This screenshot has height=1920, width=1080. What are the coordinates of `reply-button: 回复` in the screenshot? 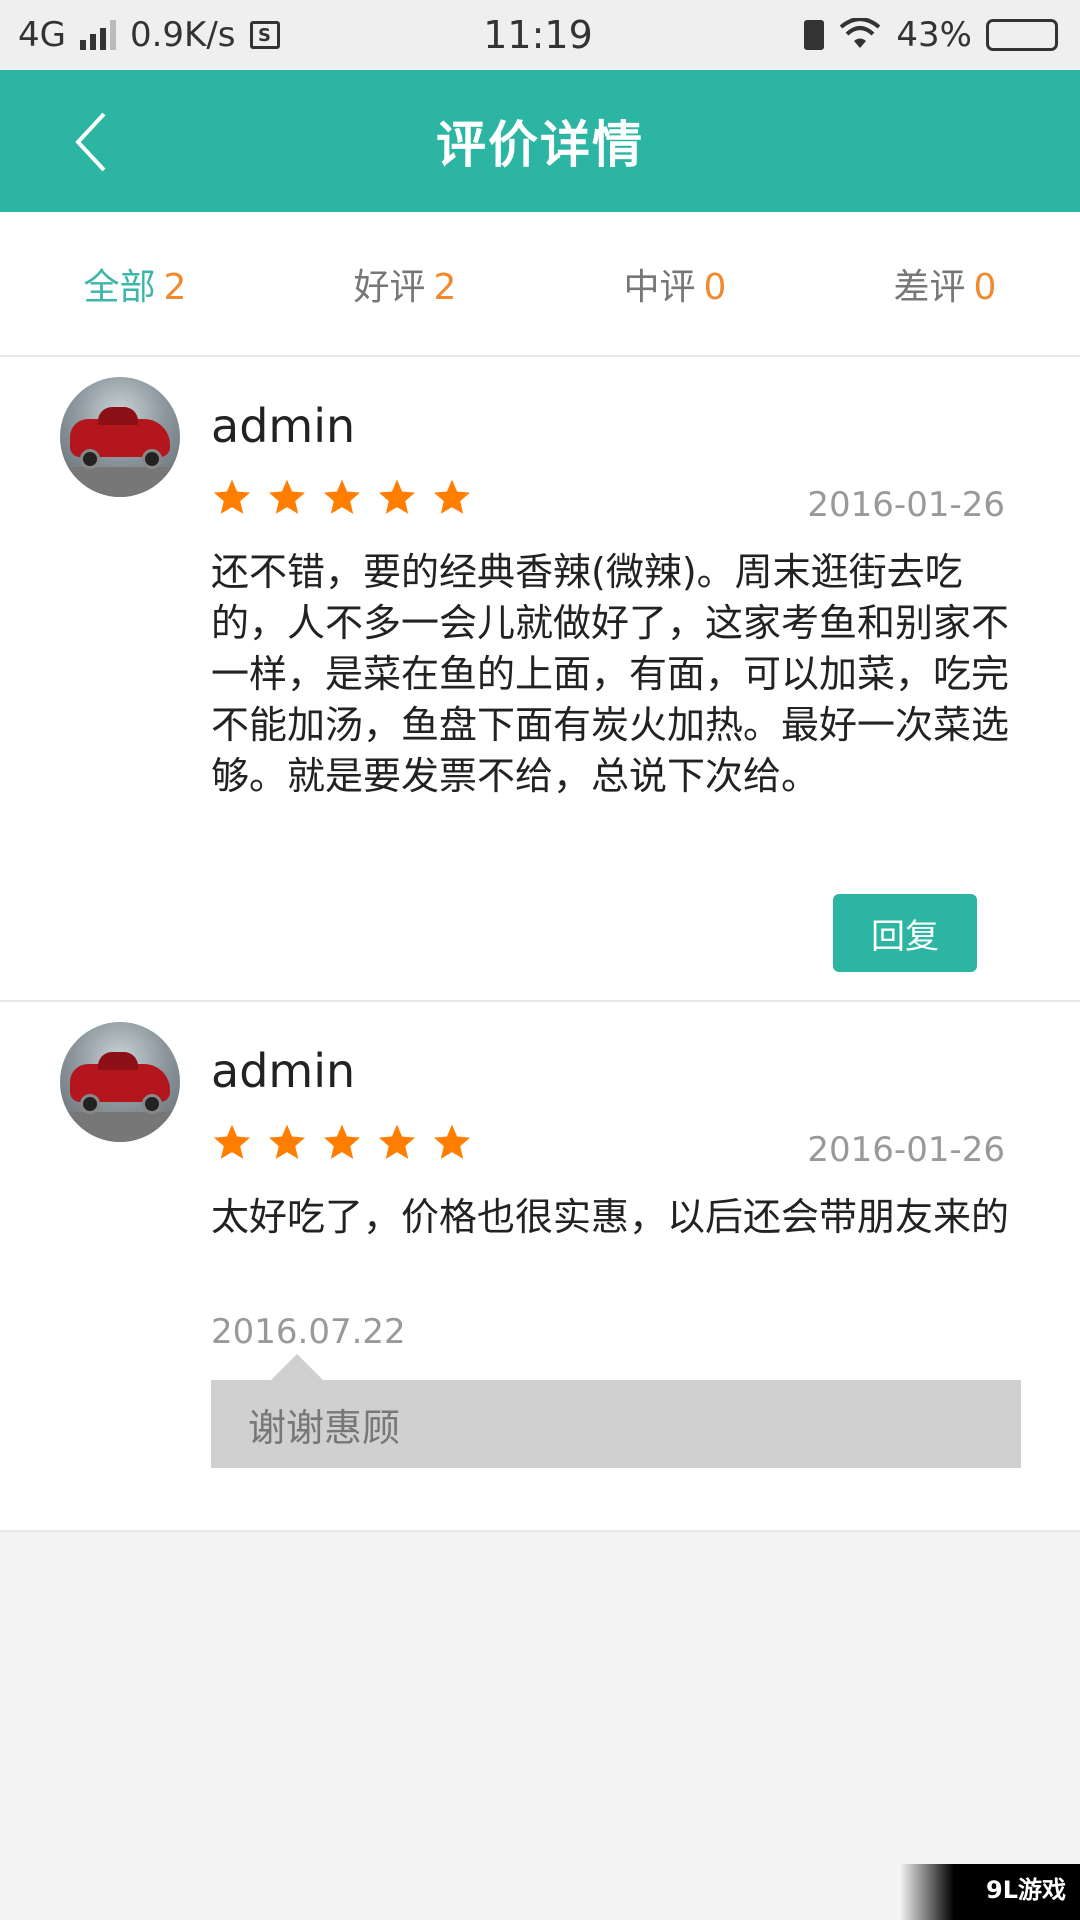 It's located at (905, 933).